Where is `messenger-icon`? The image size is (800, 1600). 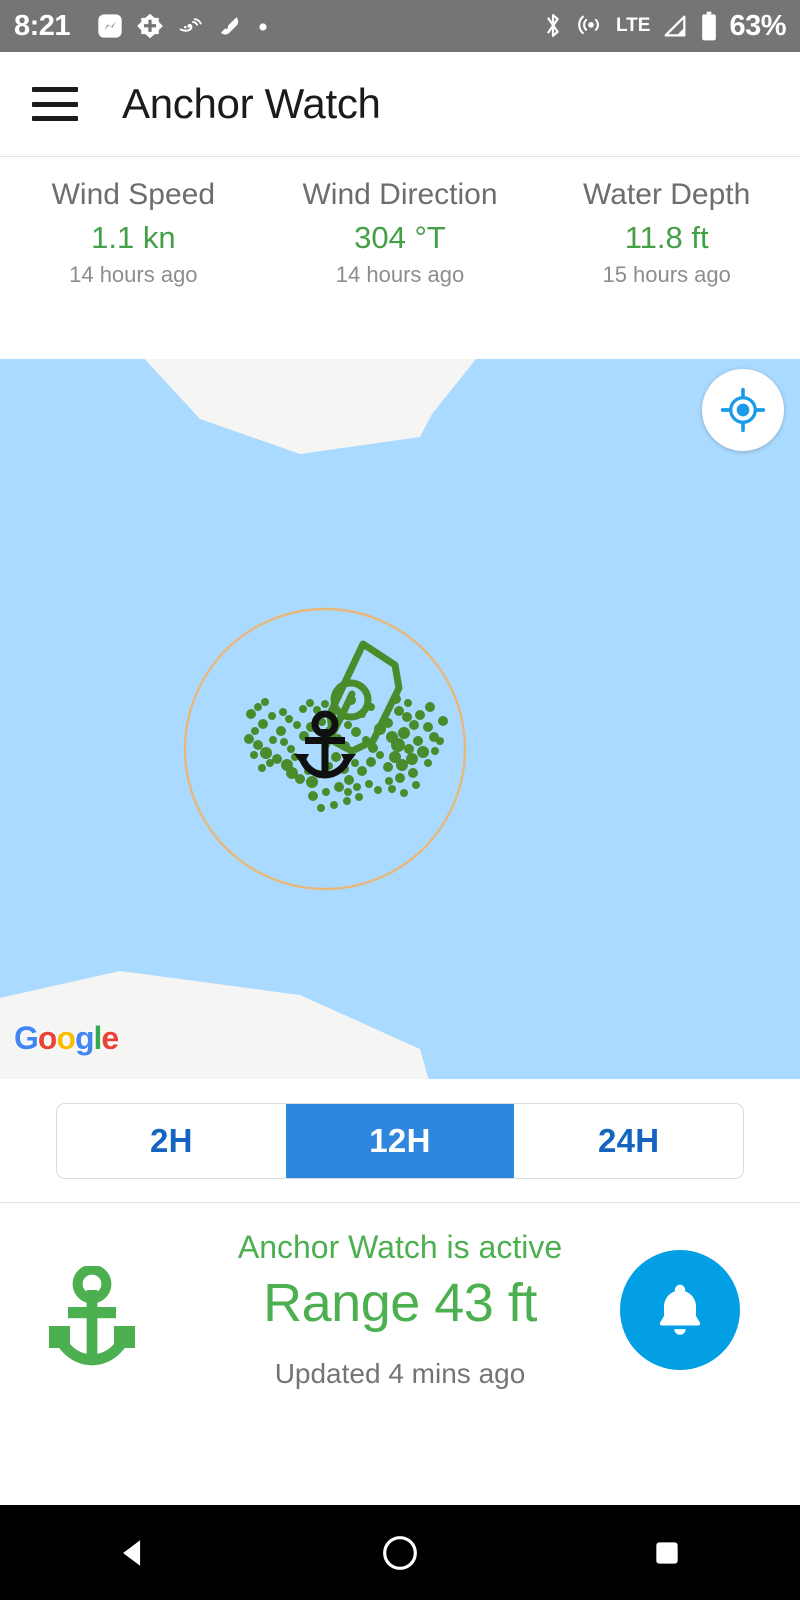
messenger-icon is located at coordinates (110, 26).